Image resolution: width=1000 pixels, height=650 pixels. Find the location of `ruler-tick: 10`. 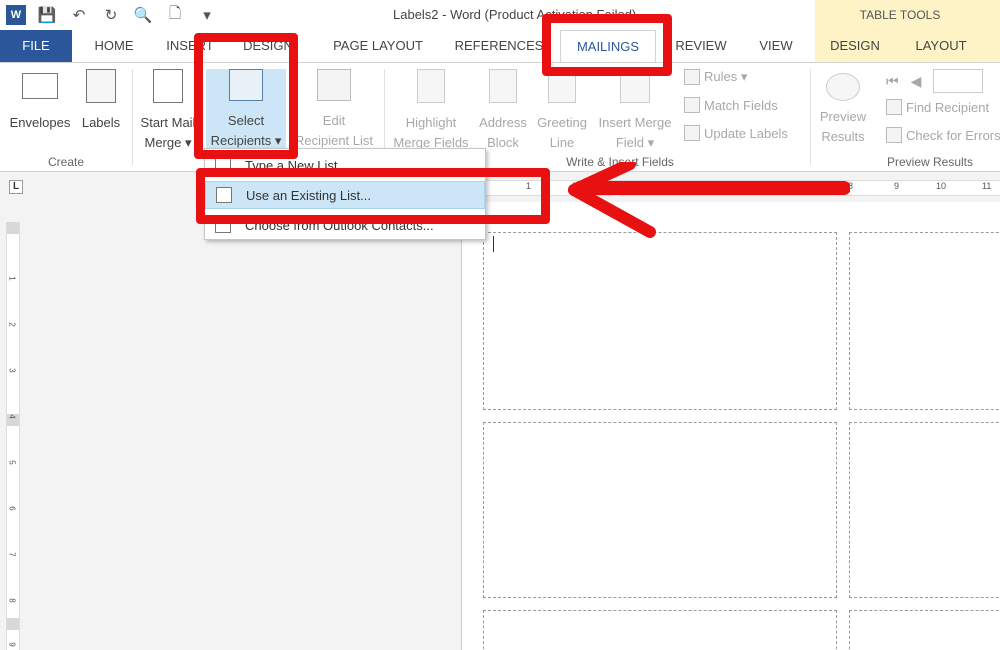

ruler-tick: 10 is located at coordinates (941, 186).